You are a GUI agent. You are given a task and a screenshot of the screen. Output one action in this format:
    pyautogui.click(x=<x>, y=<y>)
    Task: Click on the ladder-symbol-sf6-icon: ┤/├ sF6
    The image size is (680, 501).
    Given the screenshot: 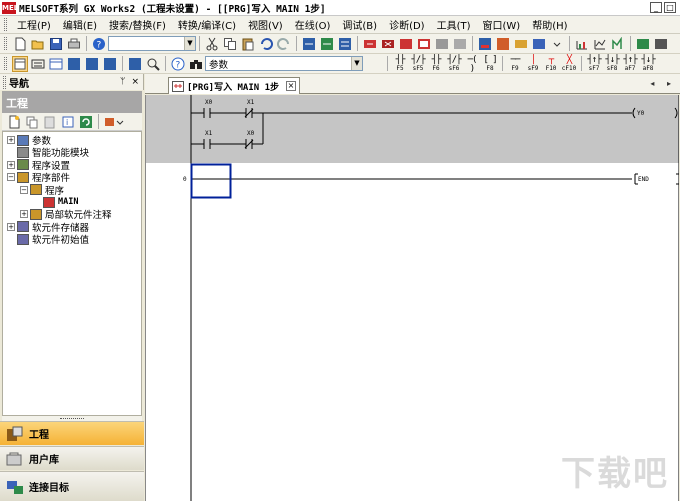 What is the action you would take?
    pyautogui.click(x=454, y=63)
    